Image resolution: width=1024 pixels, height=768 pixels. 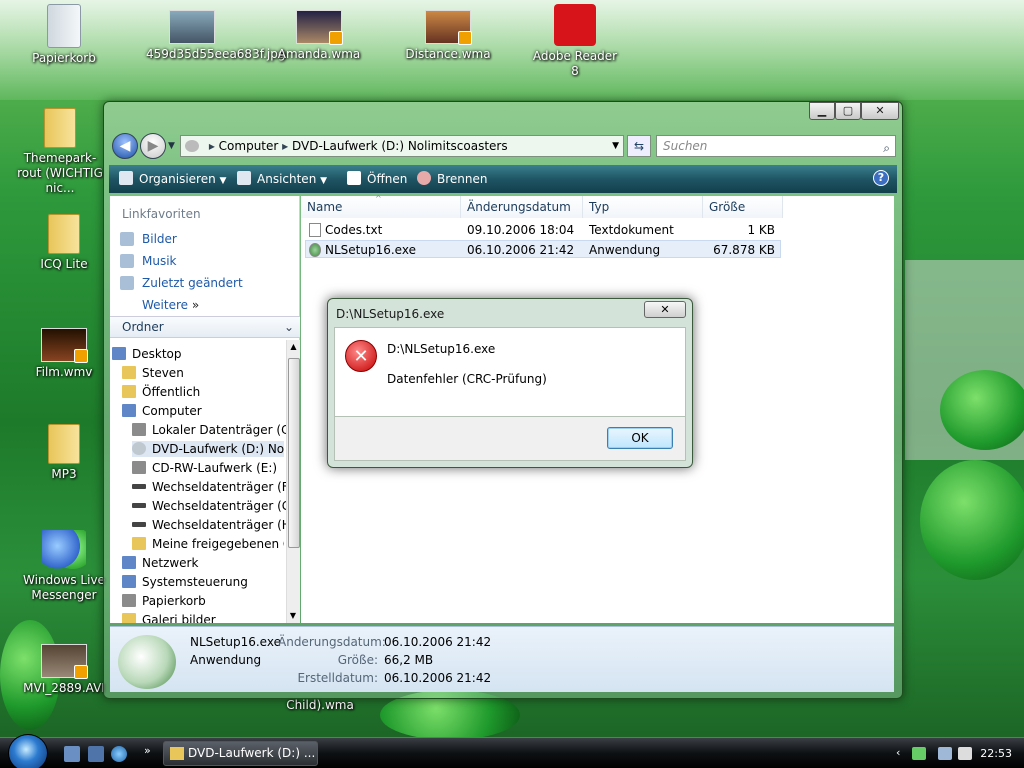 I want to click on column-header-date: Änderungsdatum, so click(x=522, y=207).